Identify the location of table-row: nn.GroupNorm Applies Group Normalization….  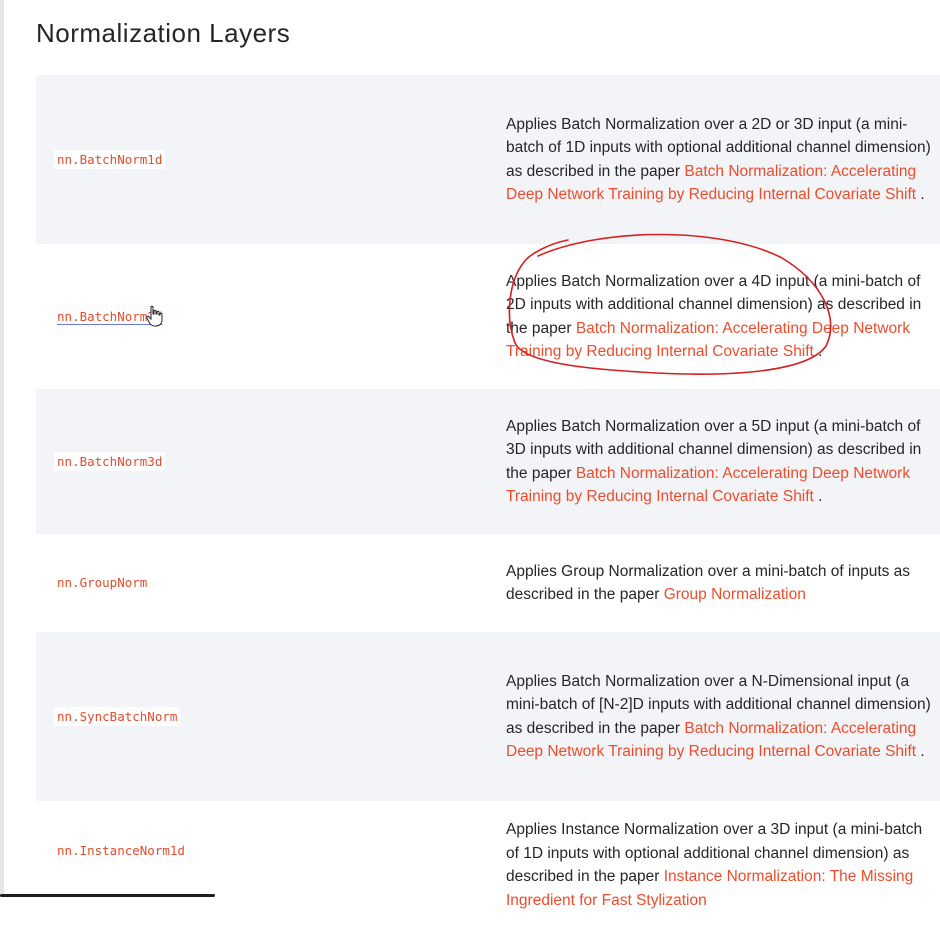
(488, 583).